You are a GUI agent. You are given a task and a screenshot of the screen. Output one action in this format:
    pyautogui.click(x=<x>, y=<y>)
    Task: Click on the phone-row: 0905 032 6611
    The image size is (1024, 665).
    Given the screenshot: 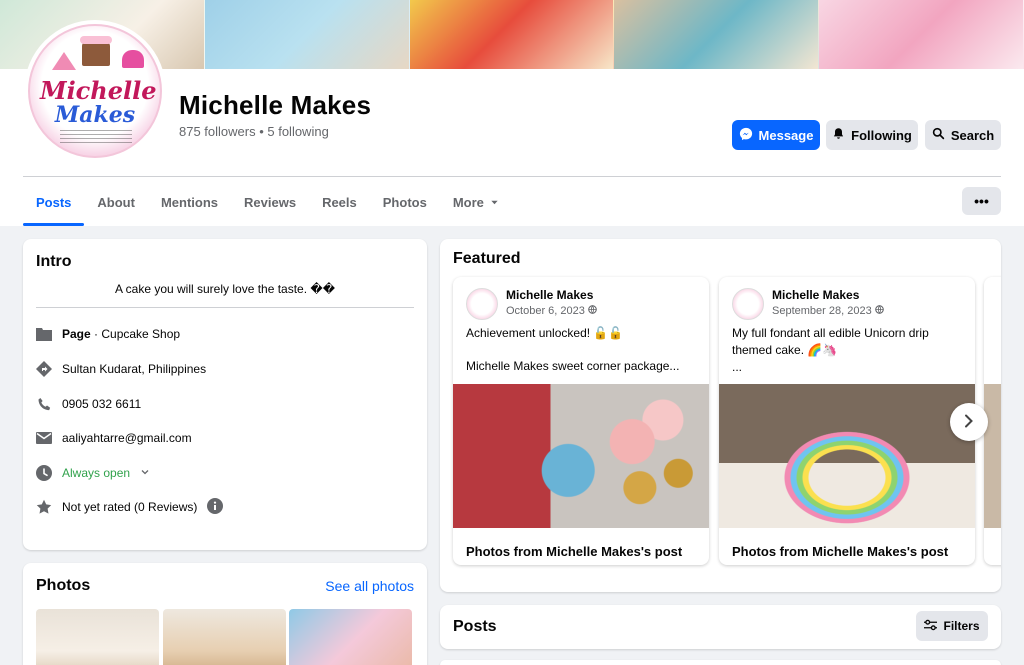 What is the action you would take?
    pyautogui.click(x=88, y=404)
    